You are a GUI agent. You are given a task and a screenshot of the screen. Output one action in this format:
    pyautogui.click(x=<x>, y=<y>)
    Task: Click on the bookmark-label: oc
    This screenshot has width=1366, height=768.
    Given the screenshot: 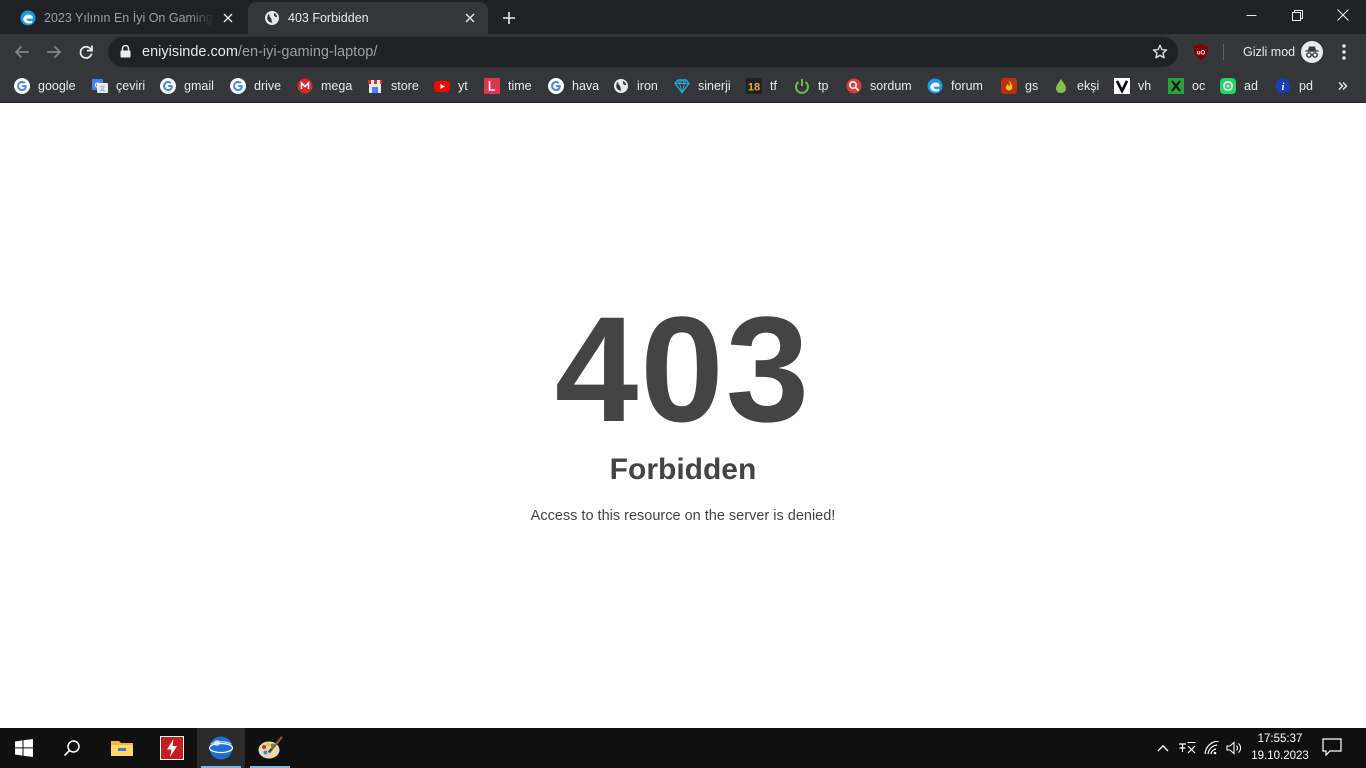 What is the action you would take?
    pyautogui.click(x=1199, y=86)
    